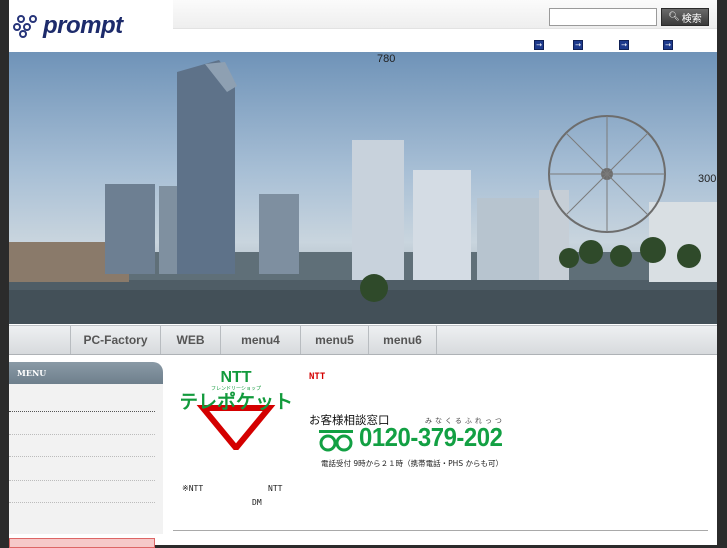 This screenshot has width=727, height=548. I want to click on sidebar-menu-title: MENU, so click(86, 373).